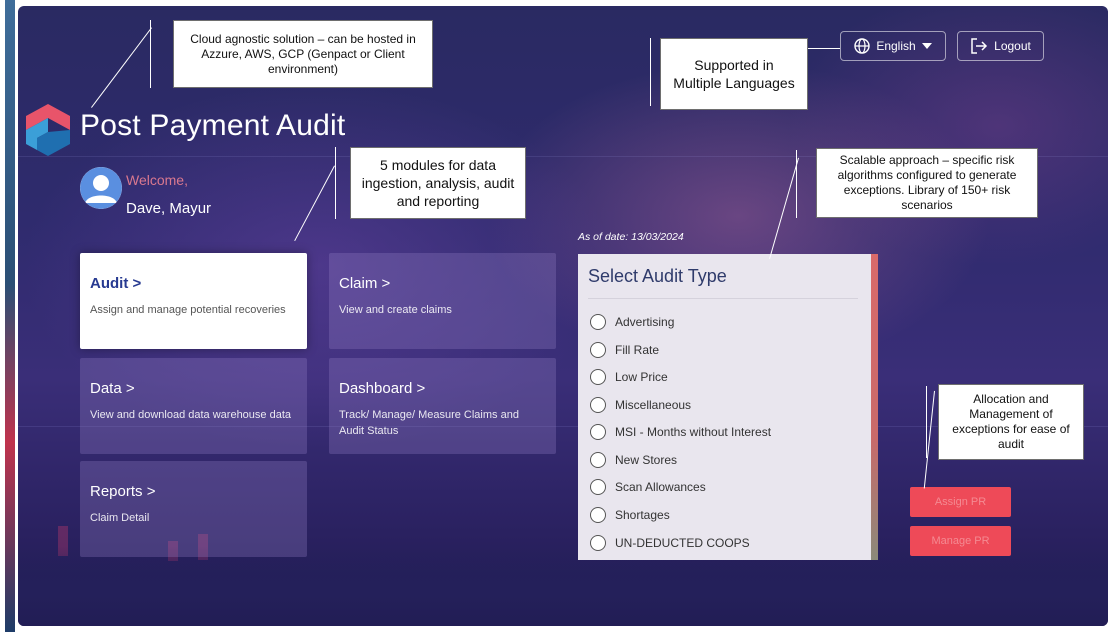 The image size is (1112, 632). I want to click on option-label: New Stores, so click(646, 460).